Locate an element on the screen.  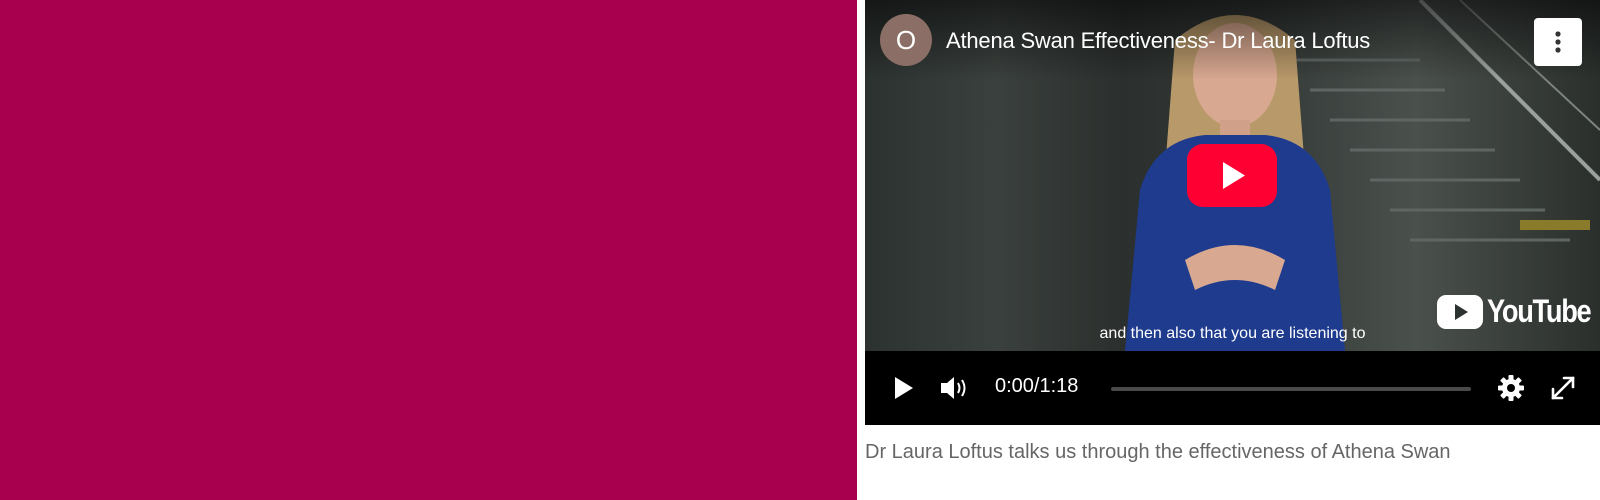
control-bar: 0:00/1:18 is located at coordinates (1232, 388).